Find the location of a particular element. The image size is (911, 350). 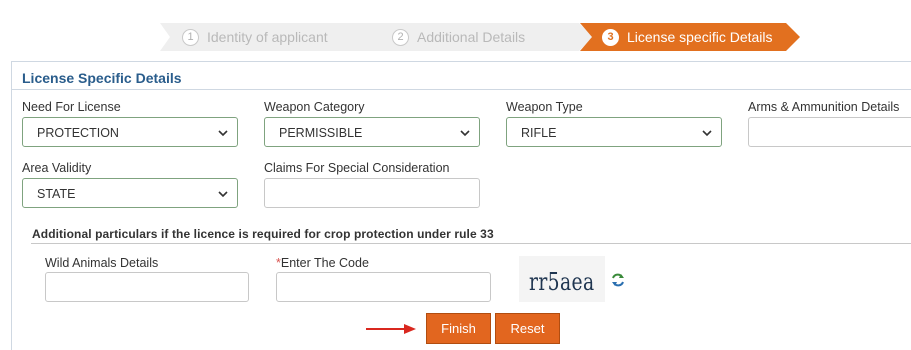

weapon-category-select: PERMISSIBLE is located at coordinates (372, 132).